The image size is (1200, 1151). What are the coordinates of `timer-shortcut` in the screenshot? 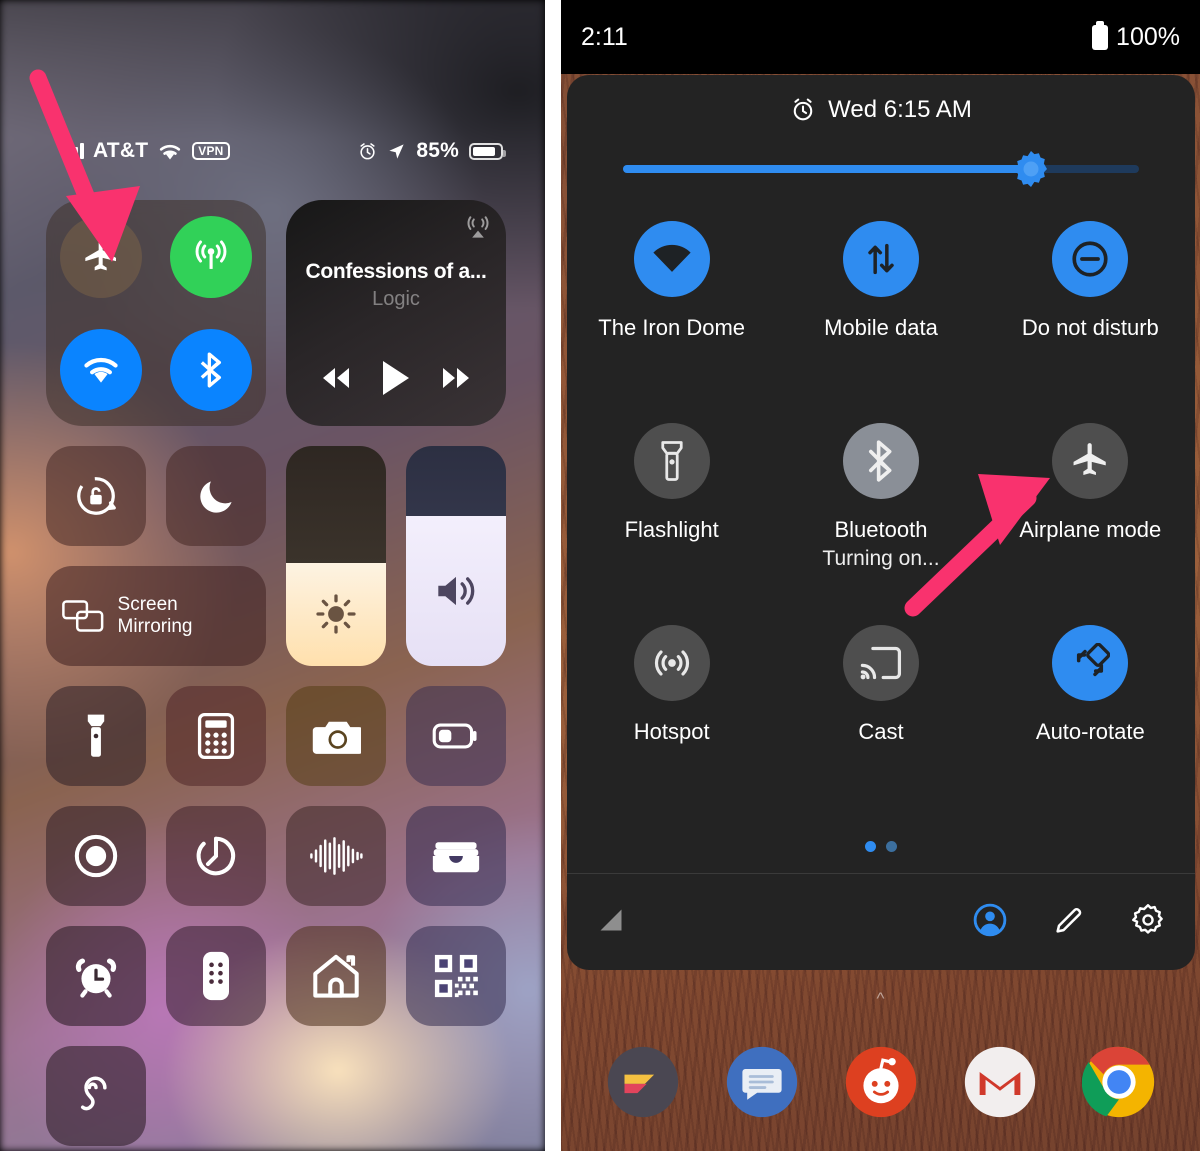 It's located at (216, 856).